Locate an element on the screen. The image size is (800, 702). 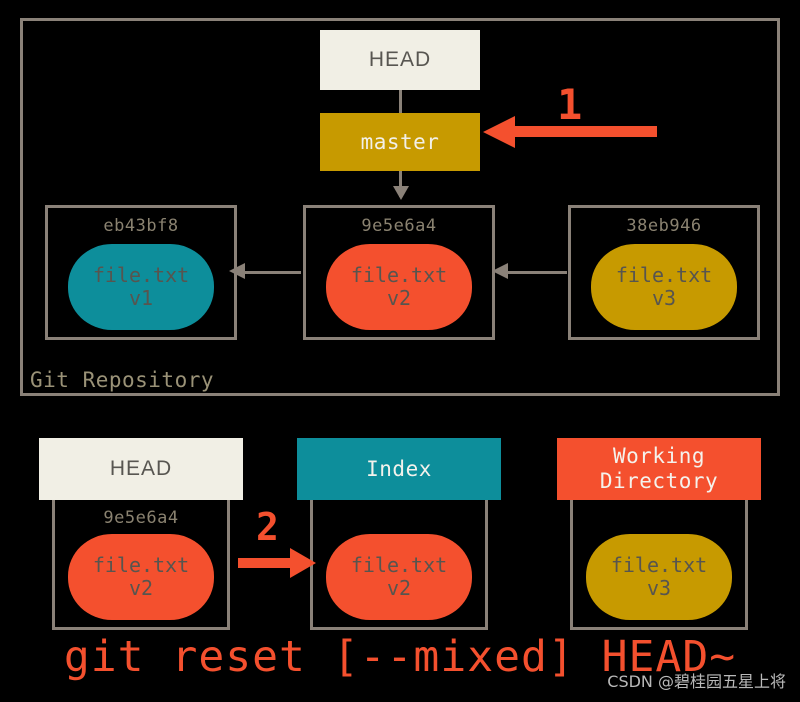
area-title-label: Working Directory is located at coordinates (659, 468).